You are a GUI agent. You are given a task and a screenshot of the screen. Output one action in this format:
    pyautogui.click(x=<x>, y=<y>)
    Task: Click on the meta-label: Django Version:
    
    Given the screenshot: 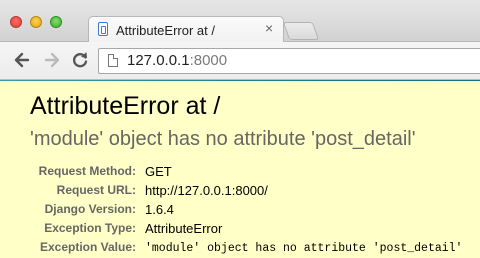 What is the action you would take?
    pyautogui.click(x=90, y=209)
    